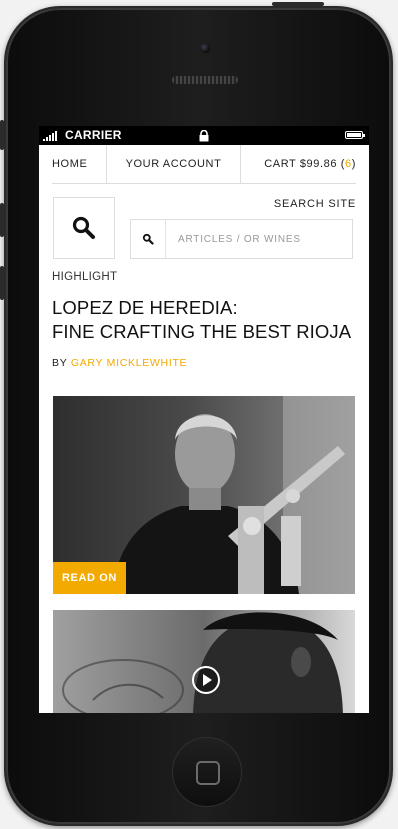 This screenshot has width=398, height=829. What do you see at coordinates (93, 135) in the screenshot?
I see `carrier-name: CARRIER` at bounding box center [93, 135].